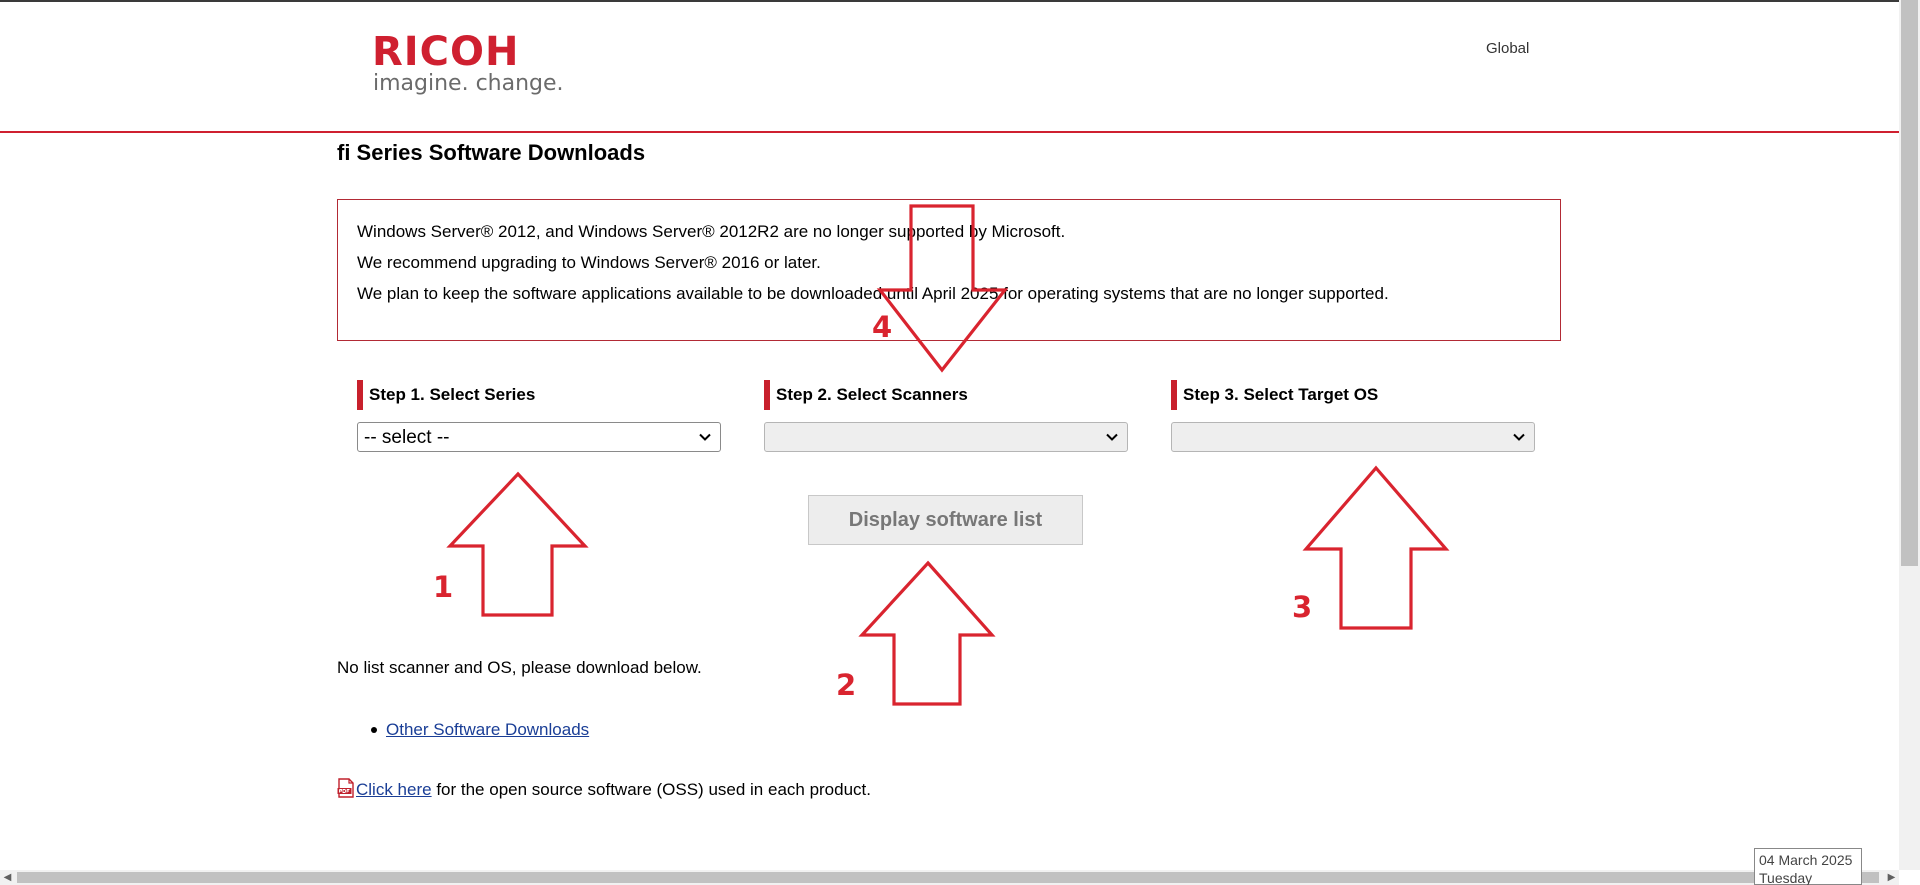 The image size is (1920, 885). What do you see at coordinates (491, 152) in the screenshot?
I see `page-title: fi Series Software Downloads` at bounding box center [491, 152].